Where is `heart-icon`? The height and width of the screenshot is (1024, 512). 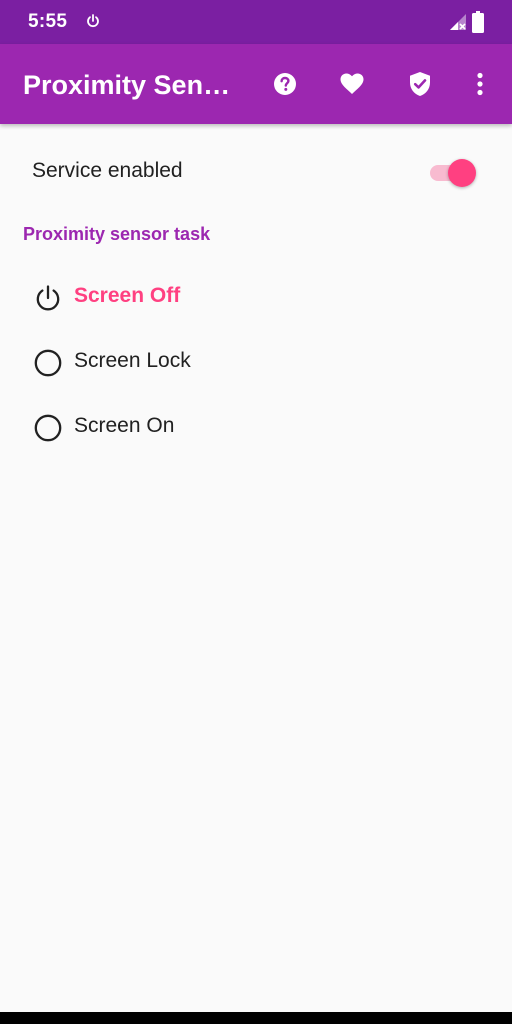 heart-icon is located at coordinates (352, 84).